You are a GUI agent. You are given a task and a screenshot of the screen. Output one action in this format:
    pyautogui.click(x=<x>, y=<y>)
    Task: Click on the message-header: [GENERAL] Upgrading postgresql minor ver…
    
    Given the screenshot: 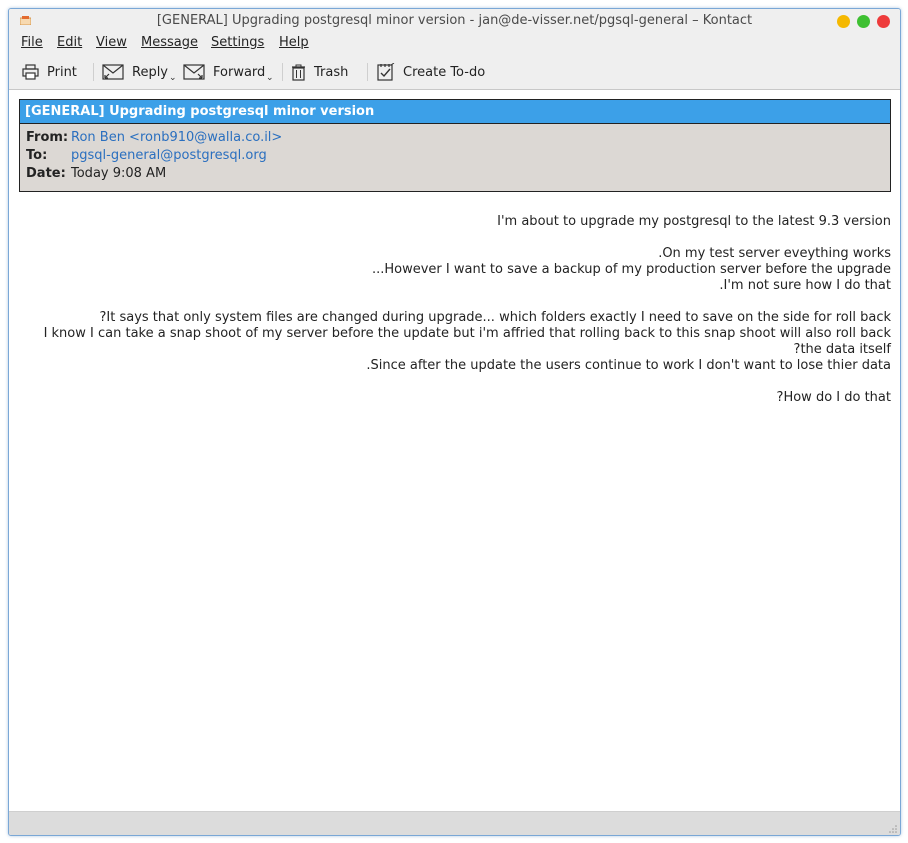 What is the action you would take?
    pyautogui.click(x=455, y=145)
    